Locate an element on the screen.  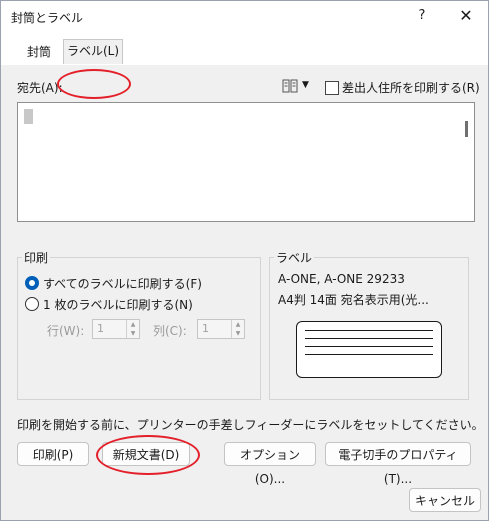
title-bar: 封筒とラベル ? ✕ is located at coordinates (244, 17).